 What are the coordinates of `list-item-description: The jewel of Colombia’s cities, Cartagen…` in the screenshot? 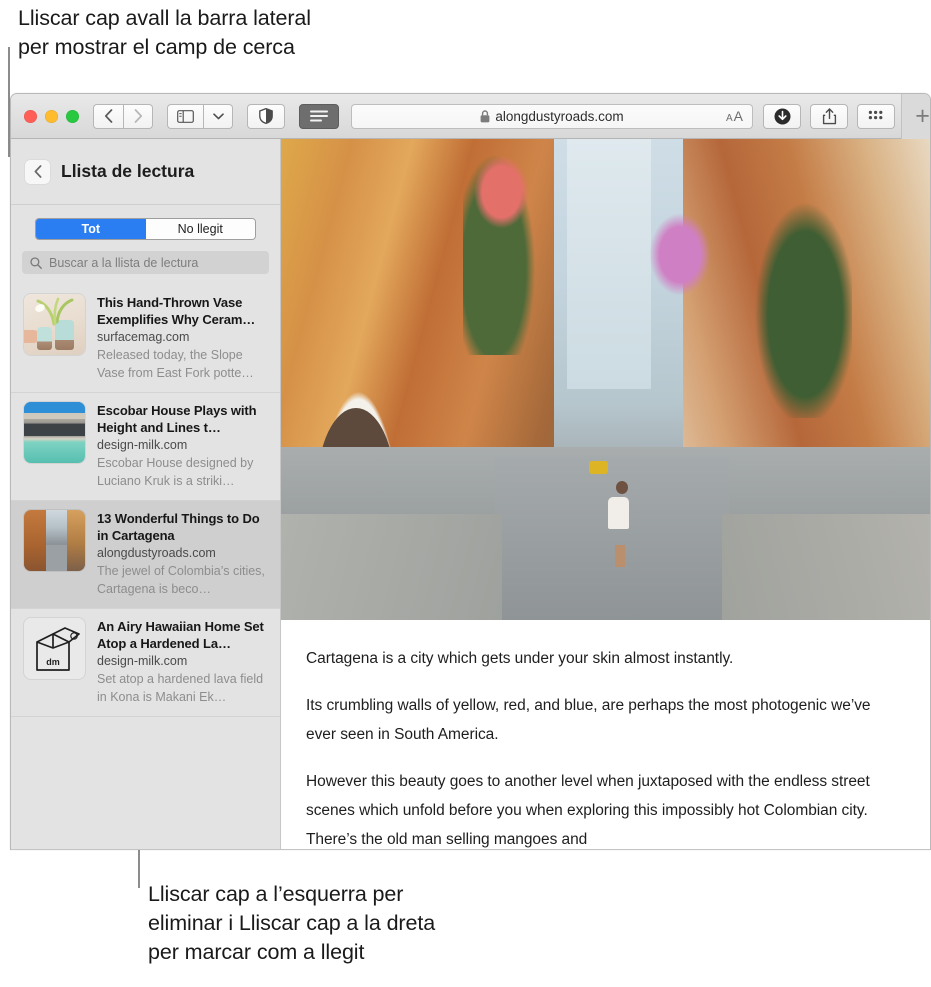 It's located at (181, 580).